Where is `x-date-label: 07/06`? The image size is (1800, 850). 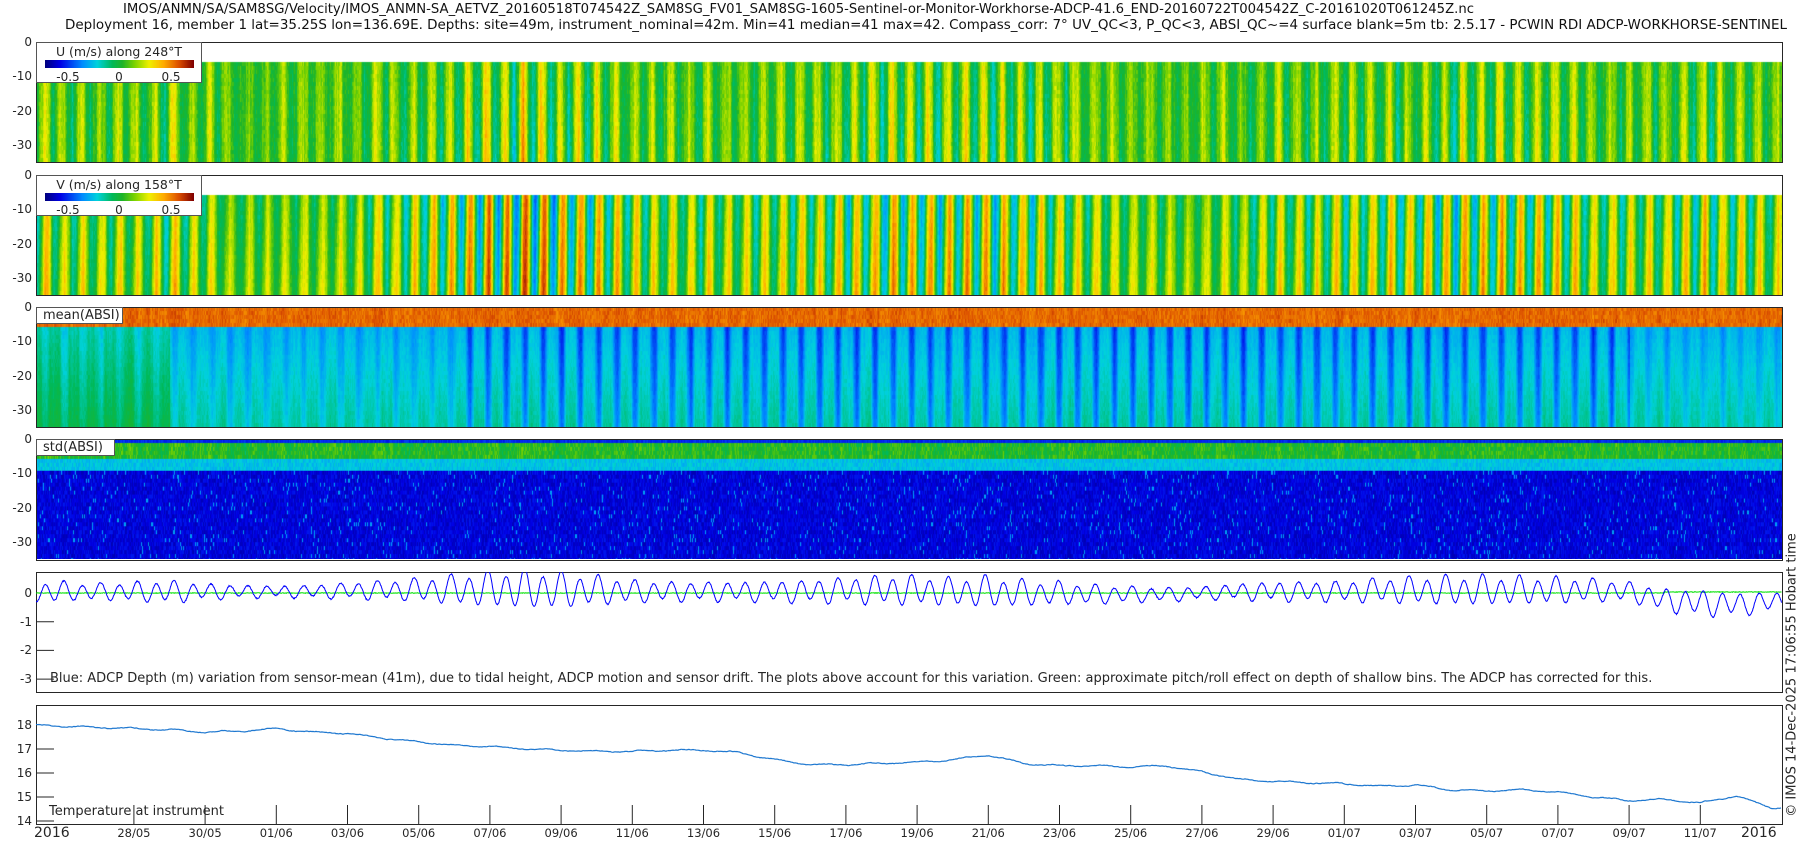 x-date-label: 07/06 is located at coordinates (490, 833).